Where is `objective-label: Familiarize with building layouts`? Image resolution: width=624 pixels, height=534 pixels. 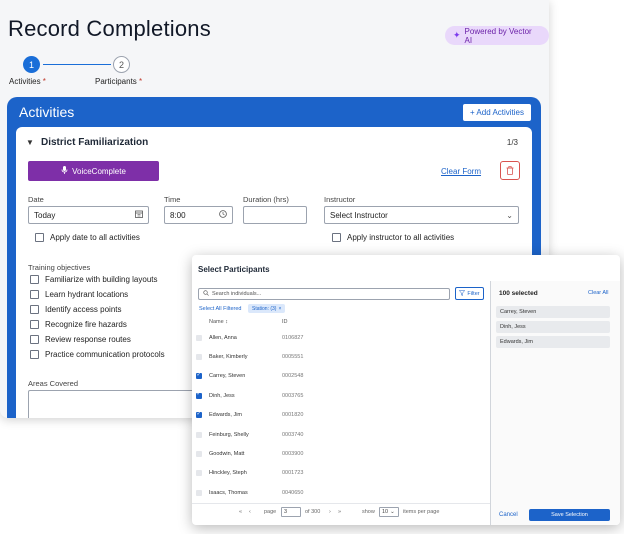 objective-label: Familiarize with building layouts is located at coordinates (101, 279).